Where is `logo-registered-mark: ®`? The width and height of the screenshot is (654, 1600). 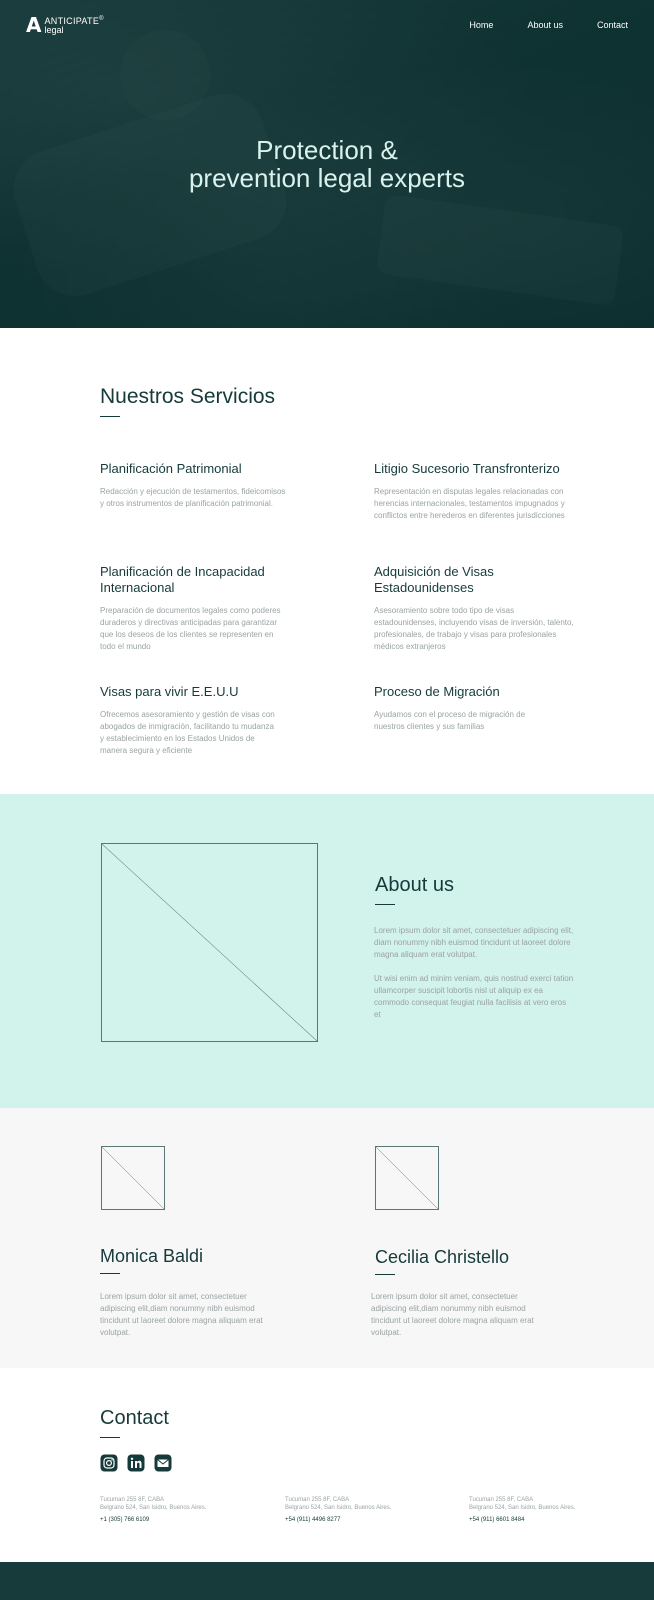
logo-registered-mark: ® is located at coordinates (101, 18).